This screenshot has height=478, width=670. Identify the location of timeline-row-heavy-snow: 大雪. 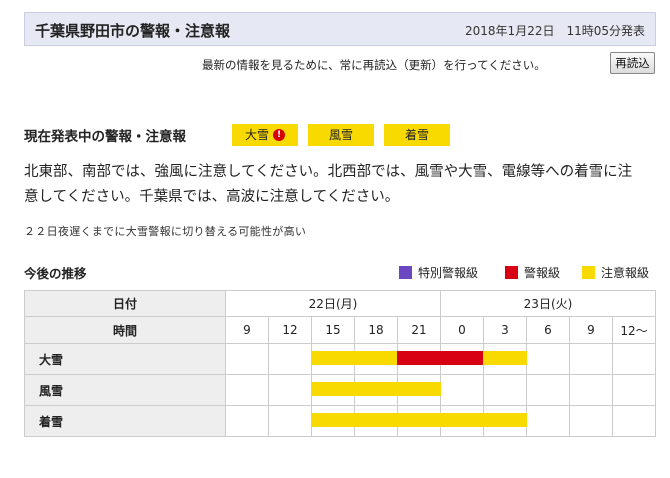
(340, 359).